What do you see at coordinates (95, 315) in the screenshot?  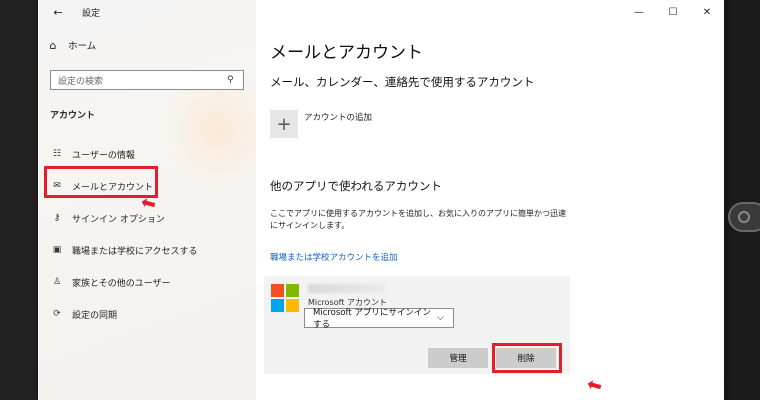 I see `sidebar-item-label: 設定の同期` at bounding box center [95, 315].